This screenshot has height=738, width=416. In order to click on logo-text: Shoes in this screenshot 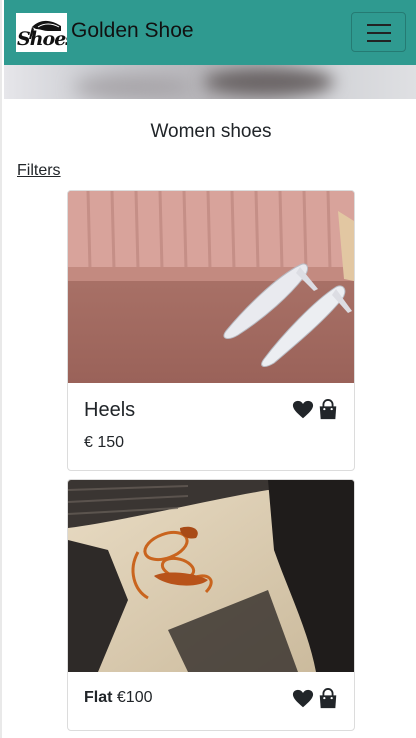, I will do `click(42, 39)`.